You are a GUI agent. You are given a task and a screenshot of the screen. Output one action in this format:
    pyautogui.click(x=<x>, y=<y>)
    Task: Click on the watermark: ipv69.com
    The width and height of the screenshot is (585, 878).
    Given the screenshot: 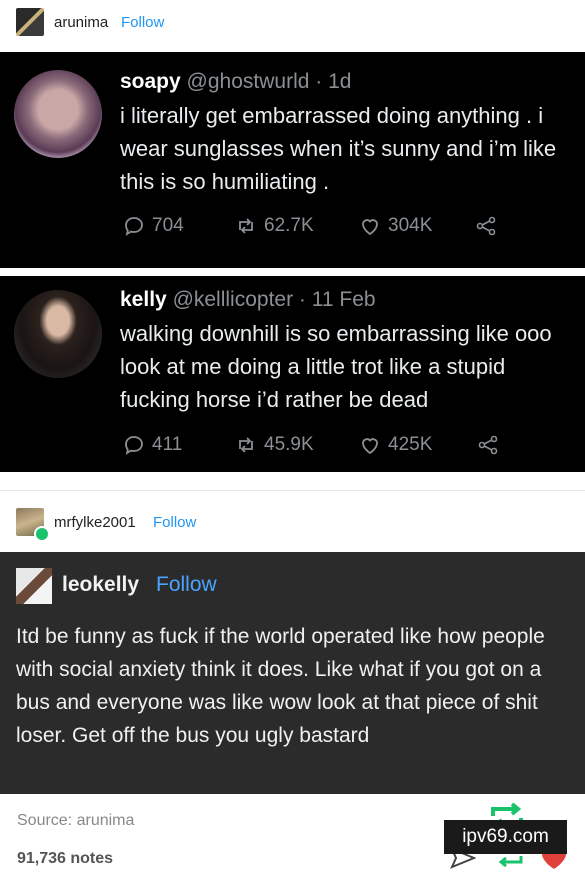 What is the action you would take?
    pyautogui.click(x=505, y=837)
    